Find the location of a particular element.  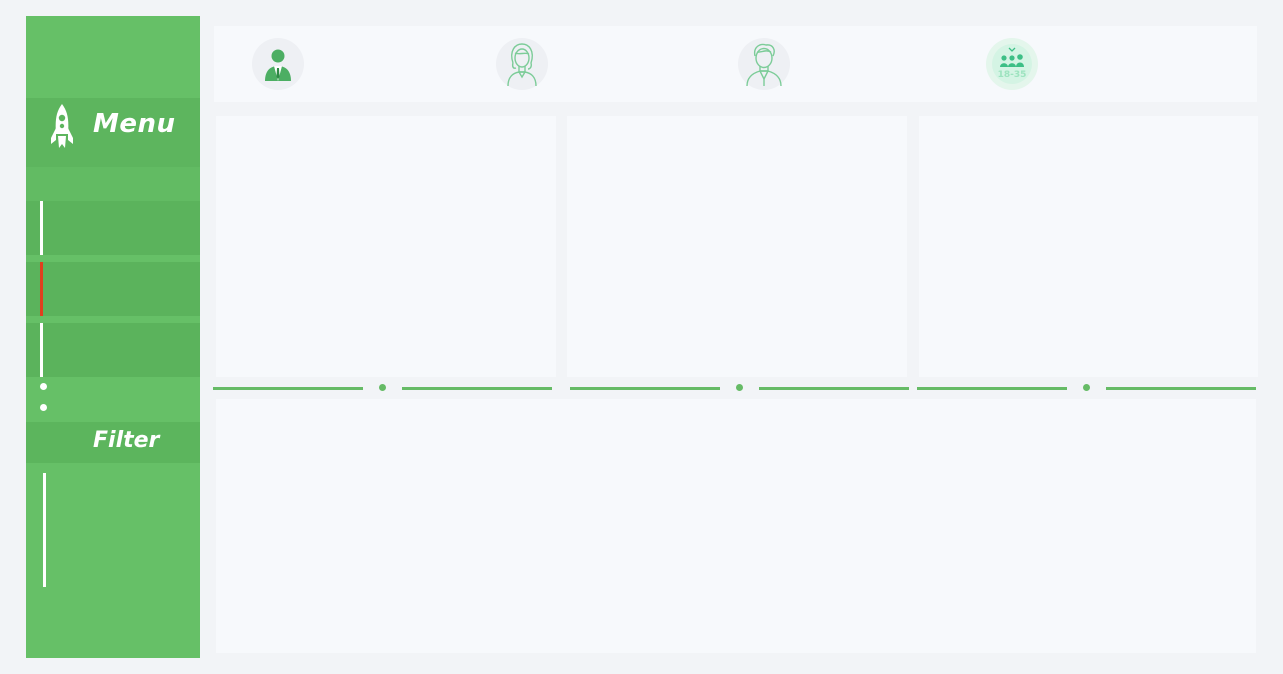

man-avatar-icon is located at coordinates (764, 64).